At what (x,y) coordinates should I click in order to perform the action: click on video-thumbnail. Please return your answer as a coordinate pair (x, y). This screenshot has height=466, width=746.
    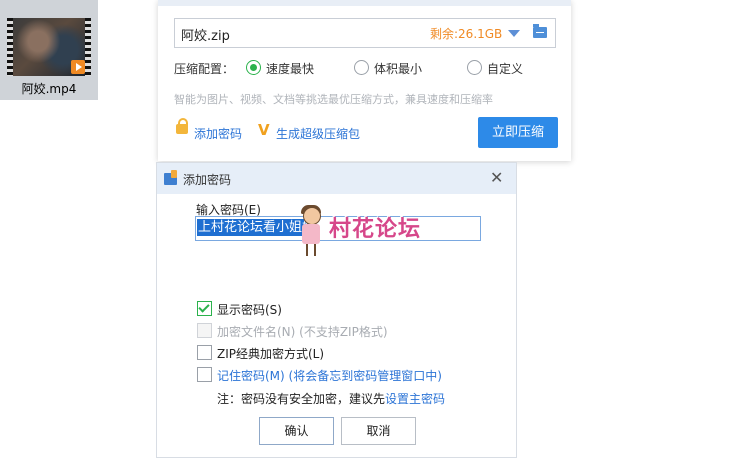
    Looking at the image, I should click on (49, 47).